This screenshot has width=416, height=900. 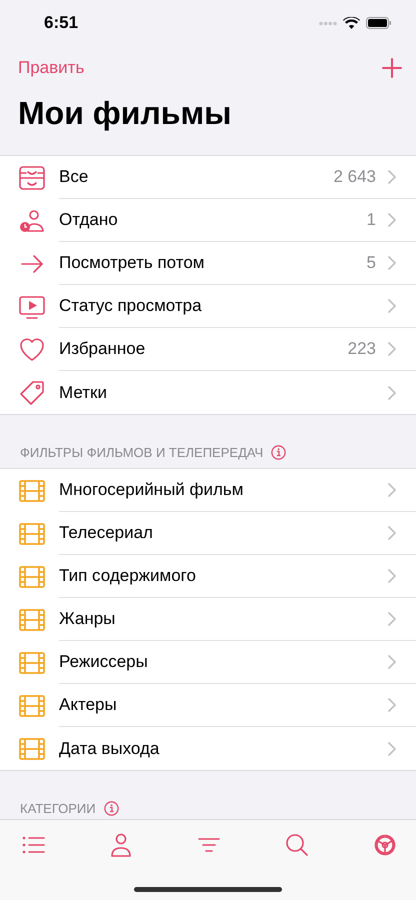 I want to click on row-label: Дата выхода, so click(x=109, y=748).